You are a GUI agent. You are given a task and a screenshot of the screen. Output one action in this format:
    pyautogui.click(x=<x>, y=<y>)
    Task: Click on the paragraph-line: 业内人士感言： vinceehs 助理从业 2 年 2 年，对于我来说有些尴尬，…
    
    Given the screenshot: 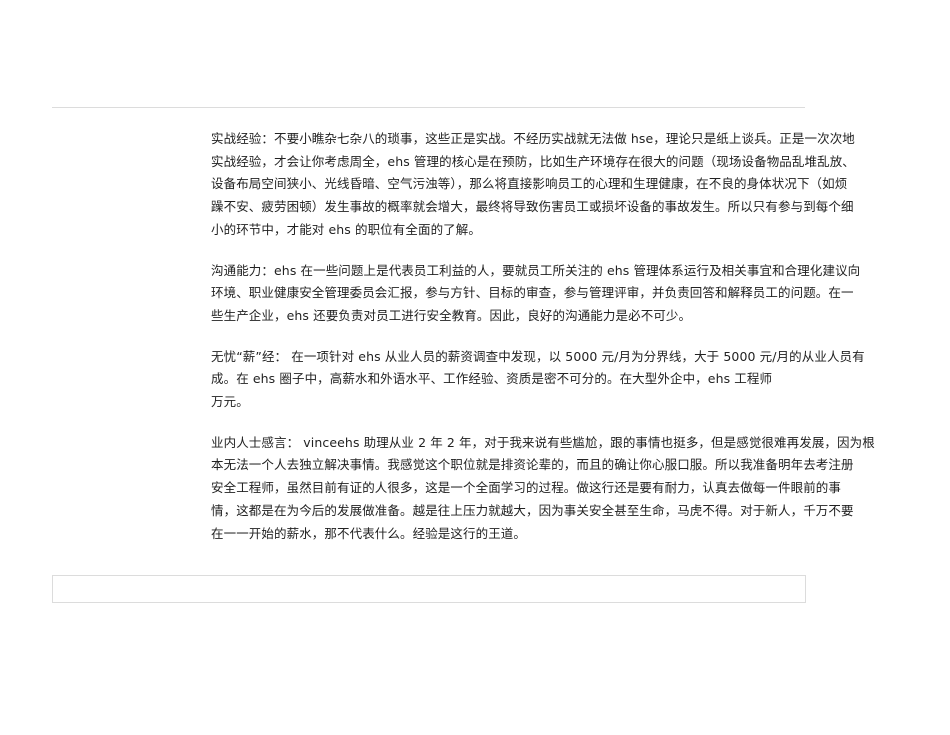 What is the action you would take?
    pyautogui.click(x=543, y=442)
    